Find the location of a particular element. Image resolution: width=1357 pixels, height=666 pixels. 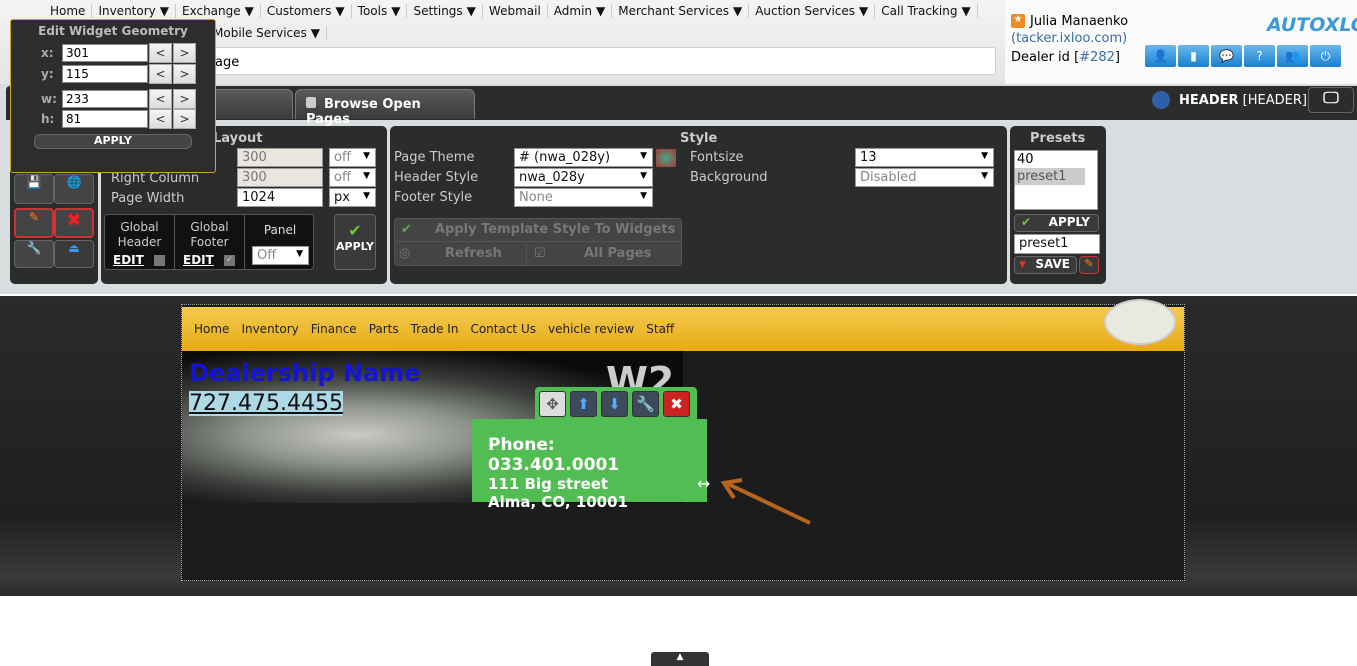

close-icon: ✖ is located at coordinates (676, 404).